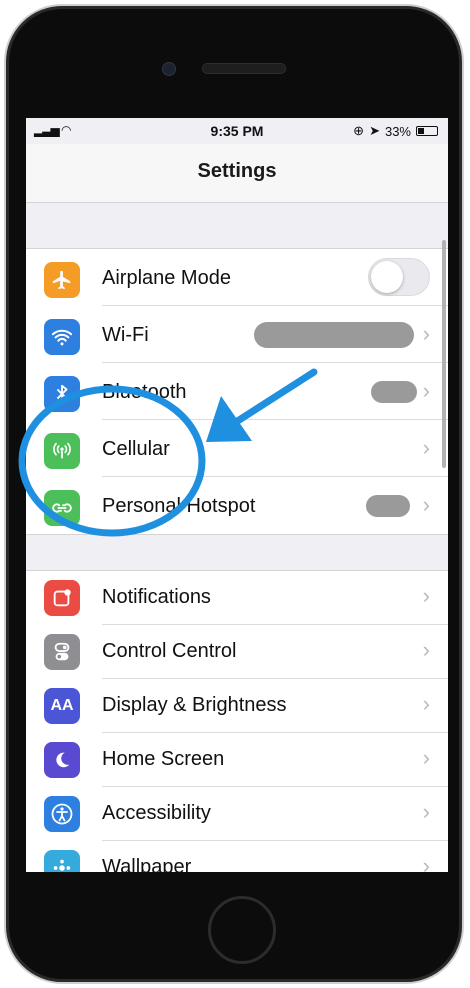 The height and width of the screenshot is (988, 470). I want to click on home-button, so click(242, 930).